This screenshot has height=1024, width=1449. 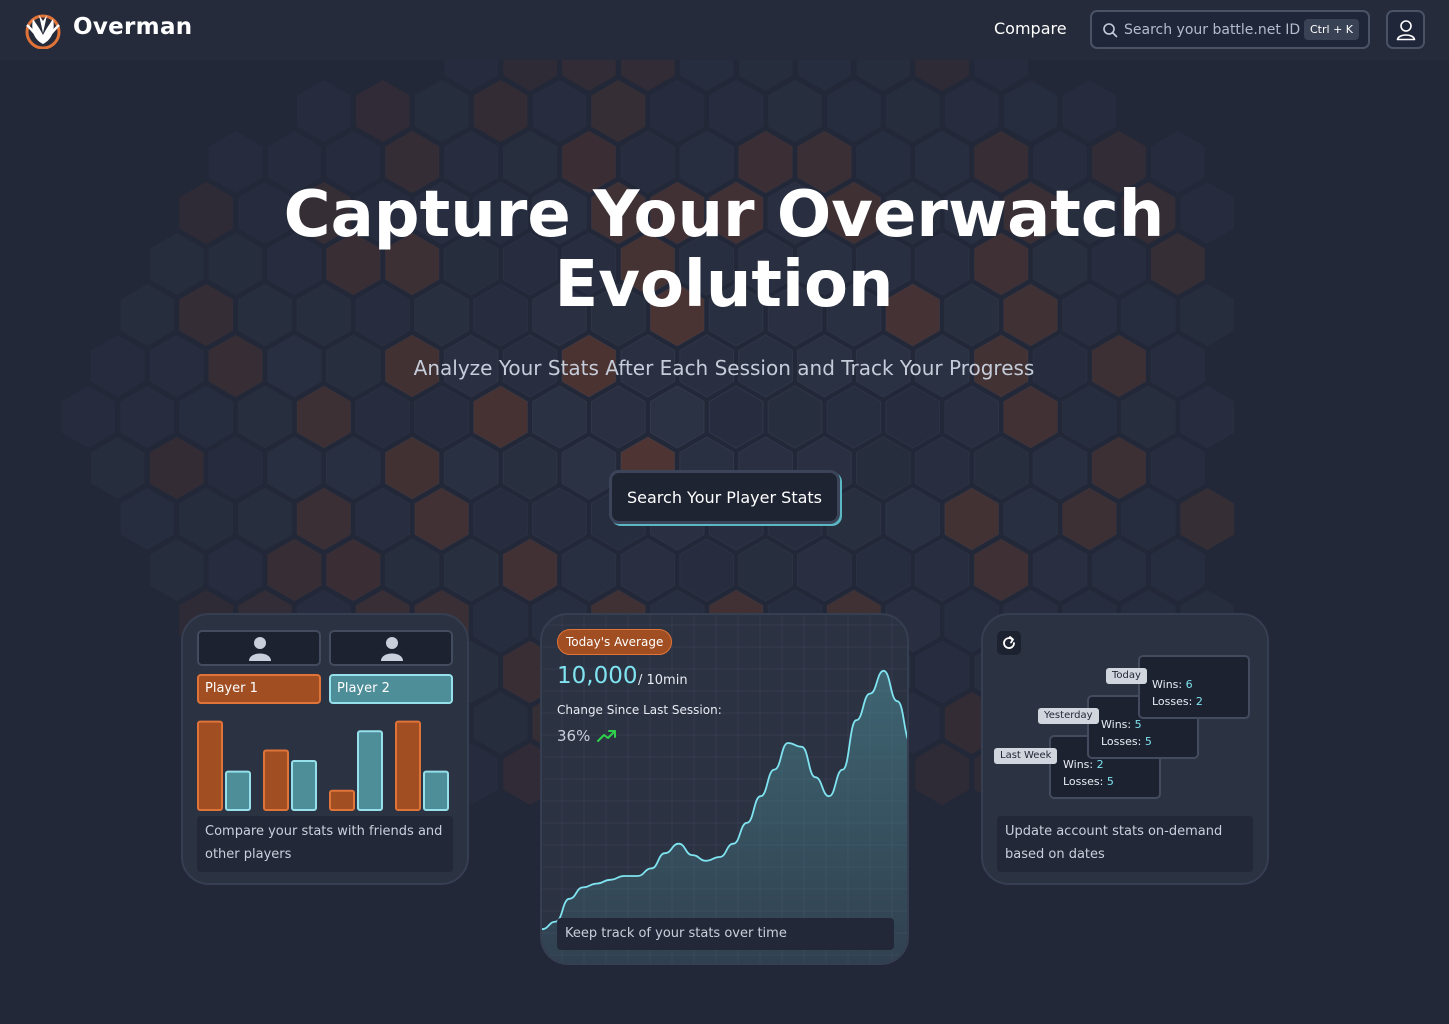 I want to click on tag-last-week: Last Week, so click(x=1026, y=756).